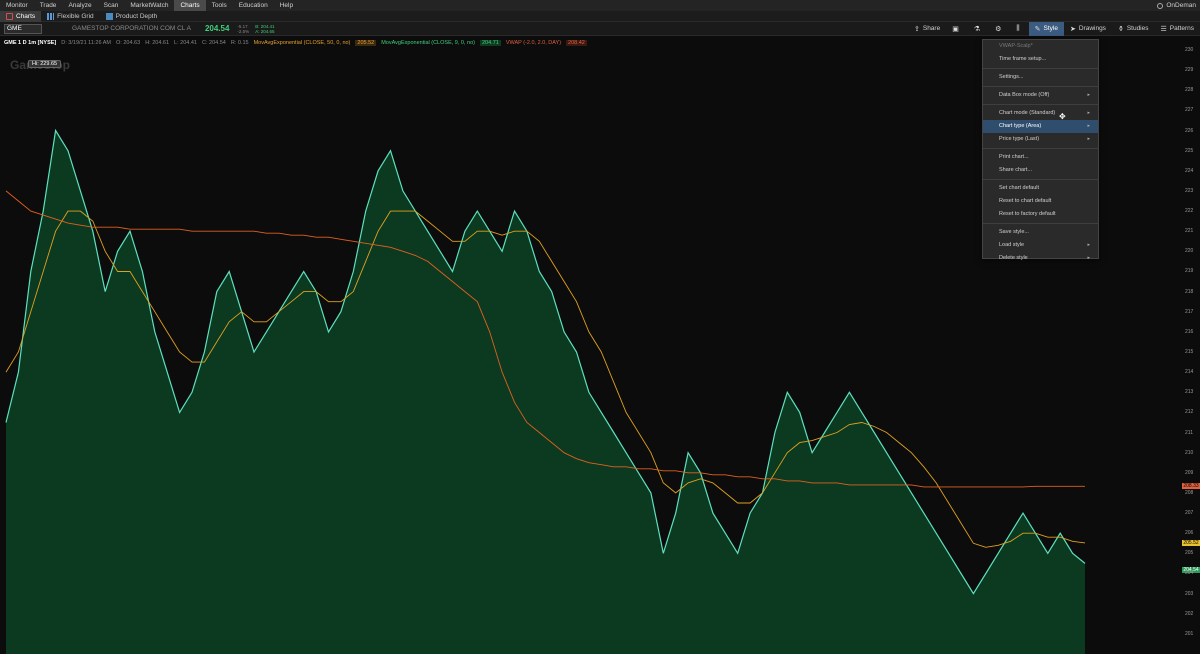 Image resolution: width=1200 pixels, height=654 pixels. I want to click on style-menu-item-label: VWAP-Scalp*, so click(1016, 46).